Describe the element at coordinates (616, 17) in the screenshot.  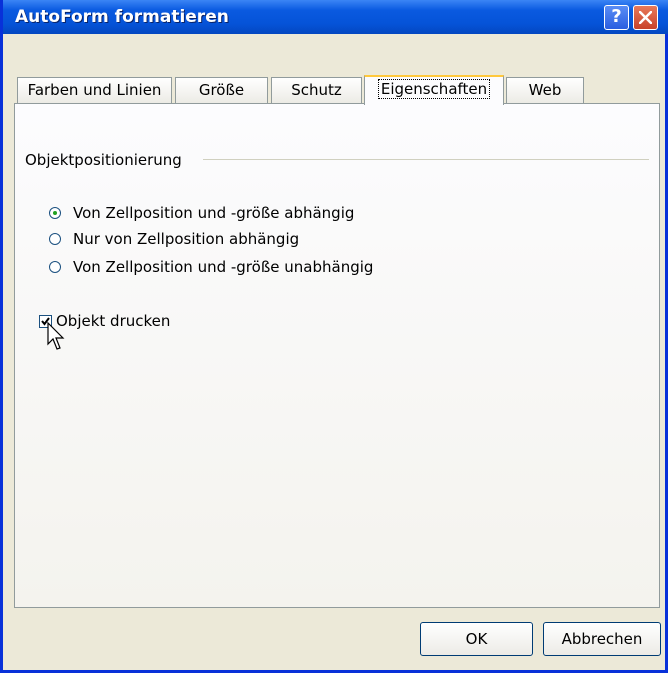
I see `help-button: ?` at that location.